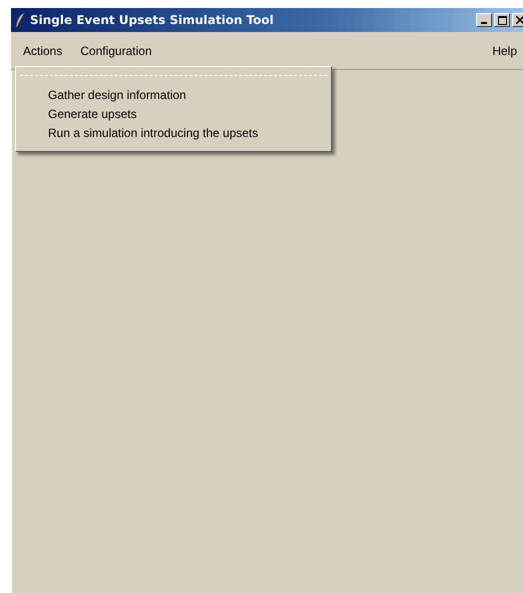  What do you see at coordinates (116, 51) in the screenshot?
I see `menu-item: Configuration` at bounding box center [116, 51].